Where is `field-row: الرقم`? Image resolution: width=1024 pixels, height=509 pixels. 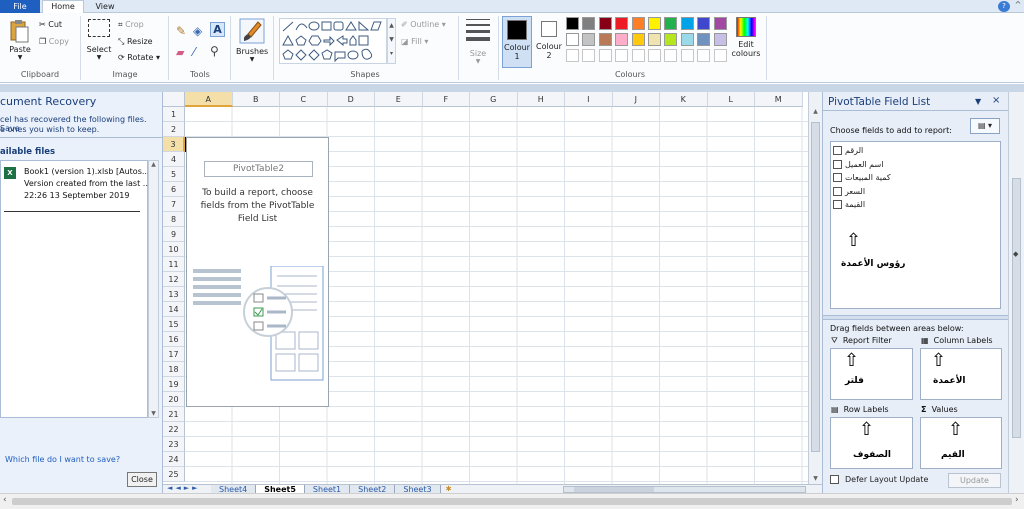 field-row: الرقم is located at coordinates (915, 151).